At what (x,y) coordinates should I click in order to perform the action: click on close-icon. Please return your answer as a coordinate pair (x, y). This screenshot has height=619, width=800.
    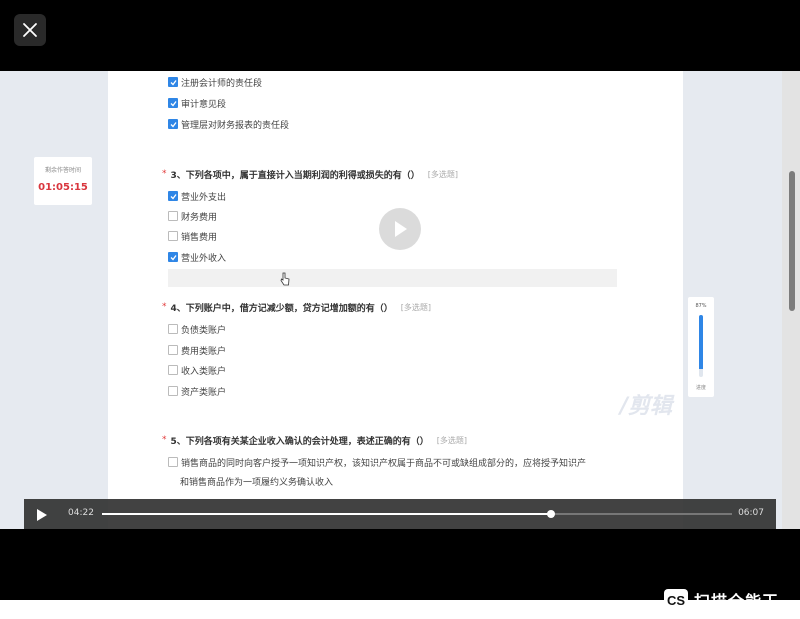
    Looking at the image, I should click on (30, 30).